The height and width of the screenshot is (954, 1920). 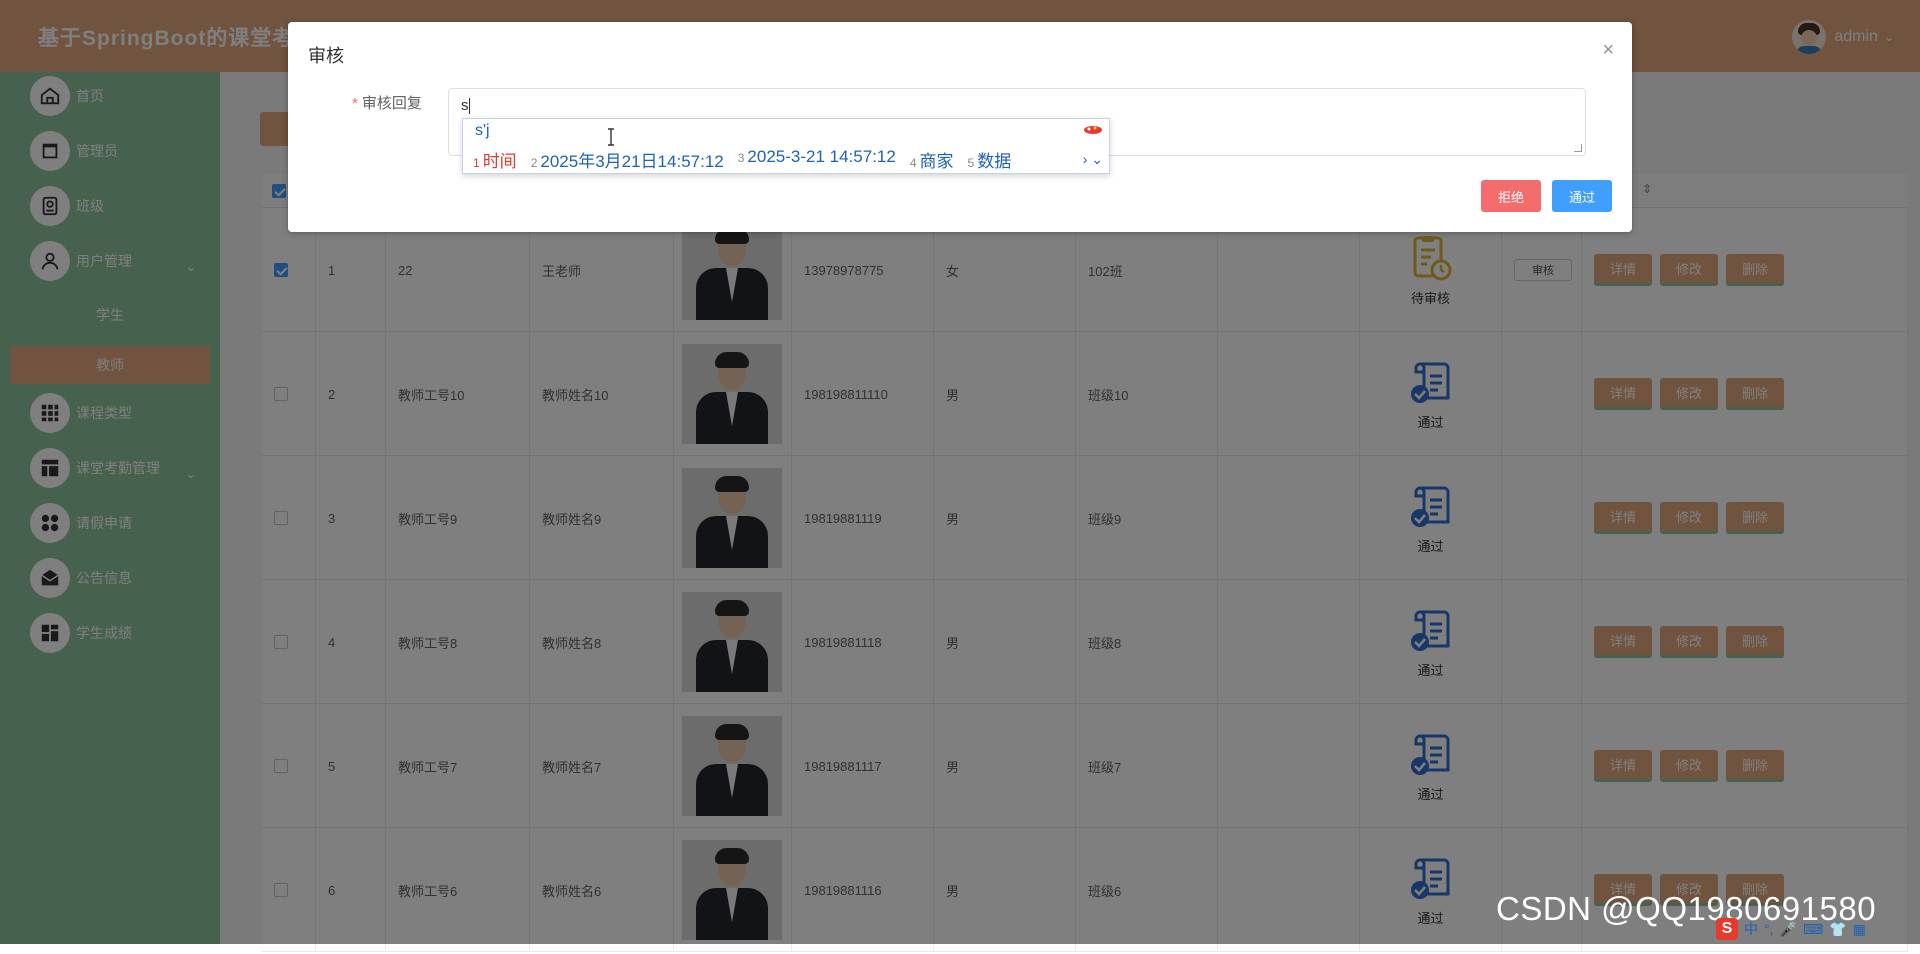 I want to click on candidate-text: 数据, so click(x=994, y=161).